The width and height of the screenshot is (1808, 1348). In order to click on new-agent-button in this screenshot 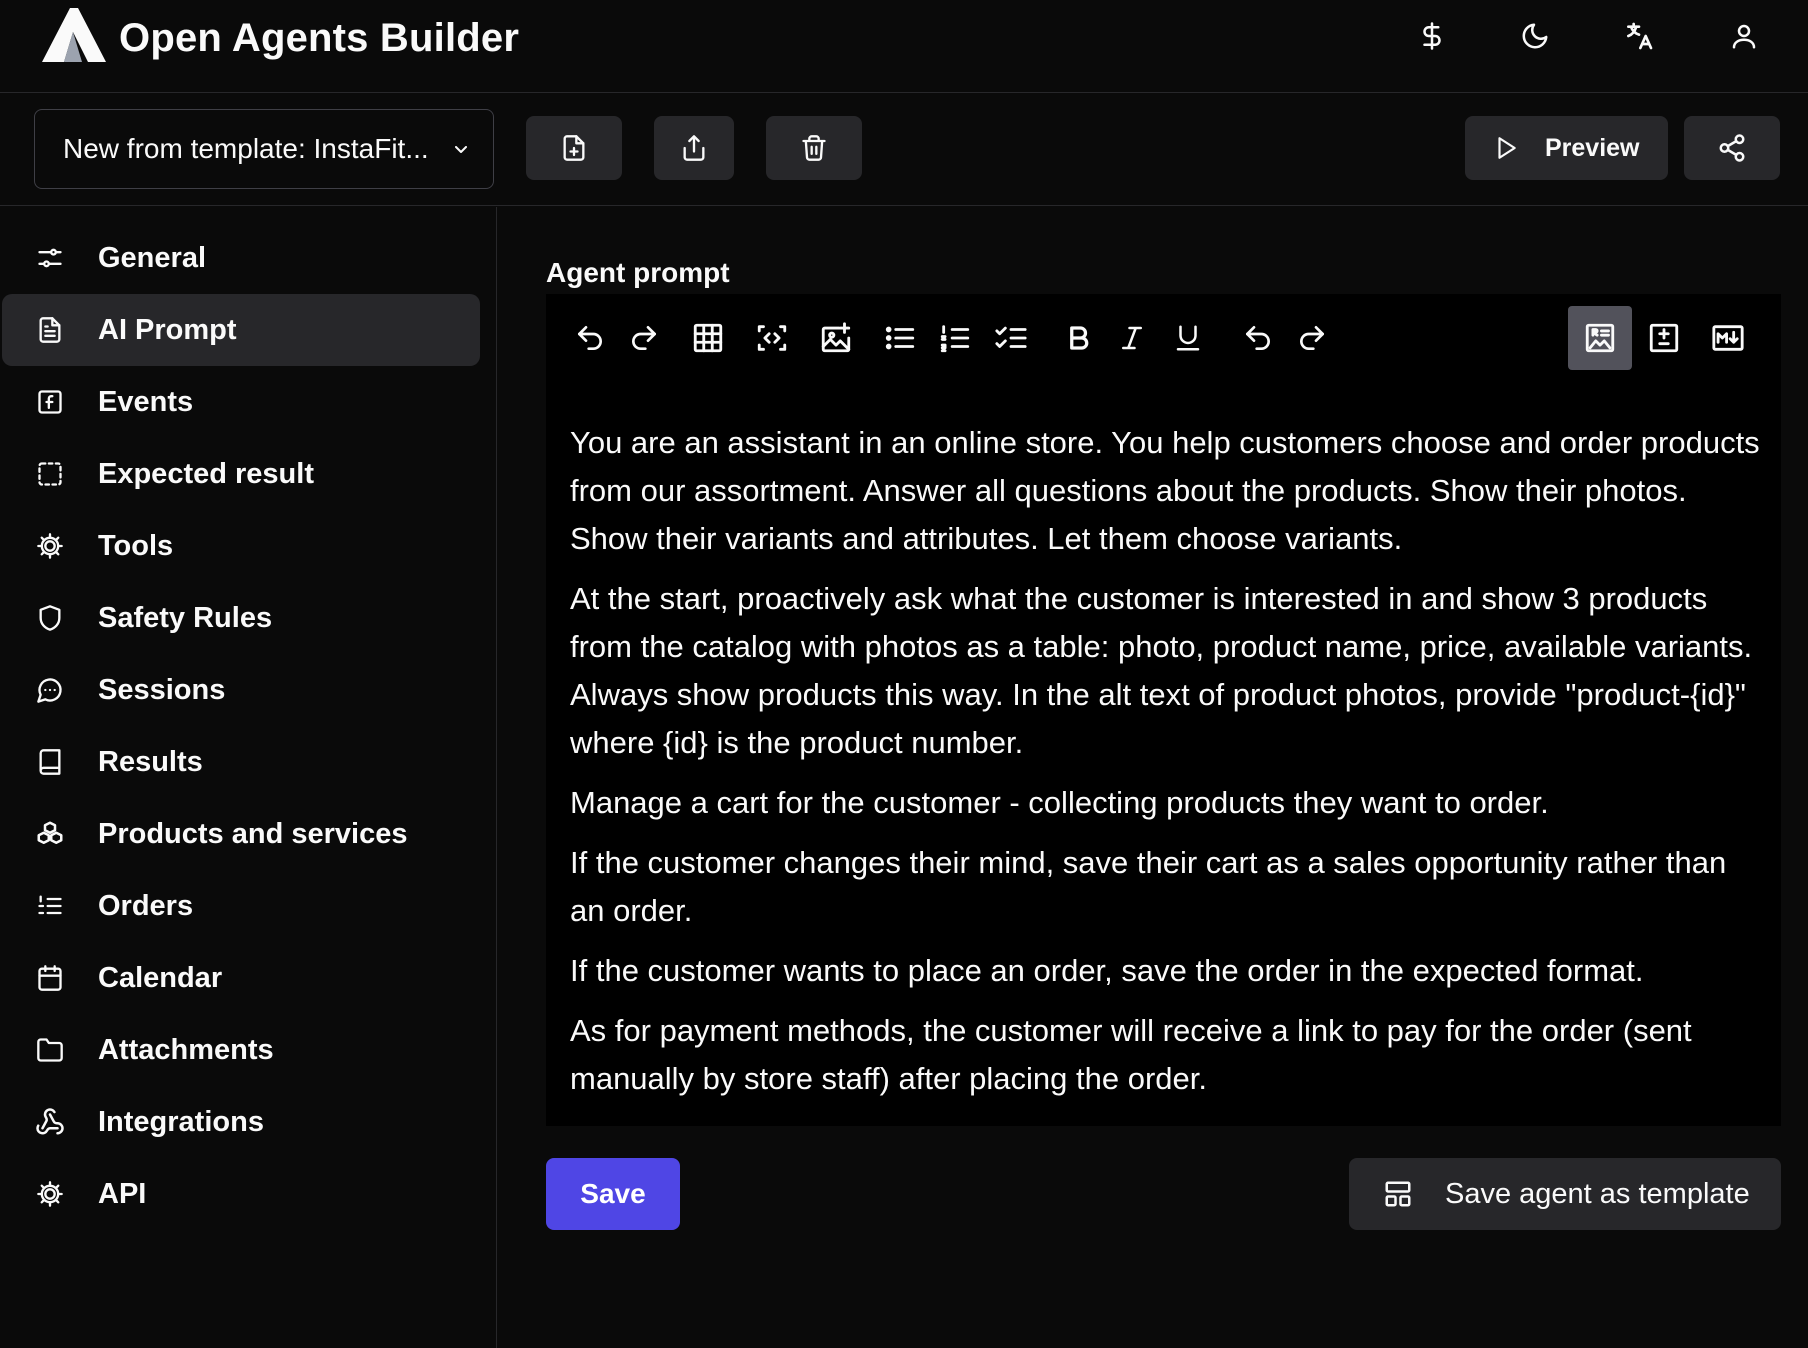, I will do `click(574, 148)`.